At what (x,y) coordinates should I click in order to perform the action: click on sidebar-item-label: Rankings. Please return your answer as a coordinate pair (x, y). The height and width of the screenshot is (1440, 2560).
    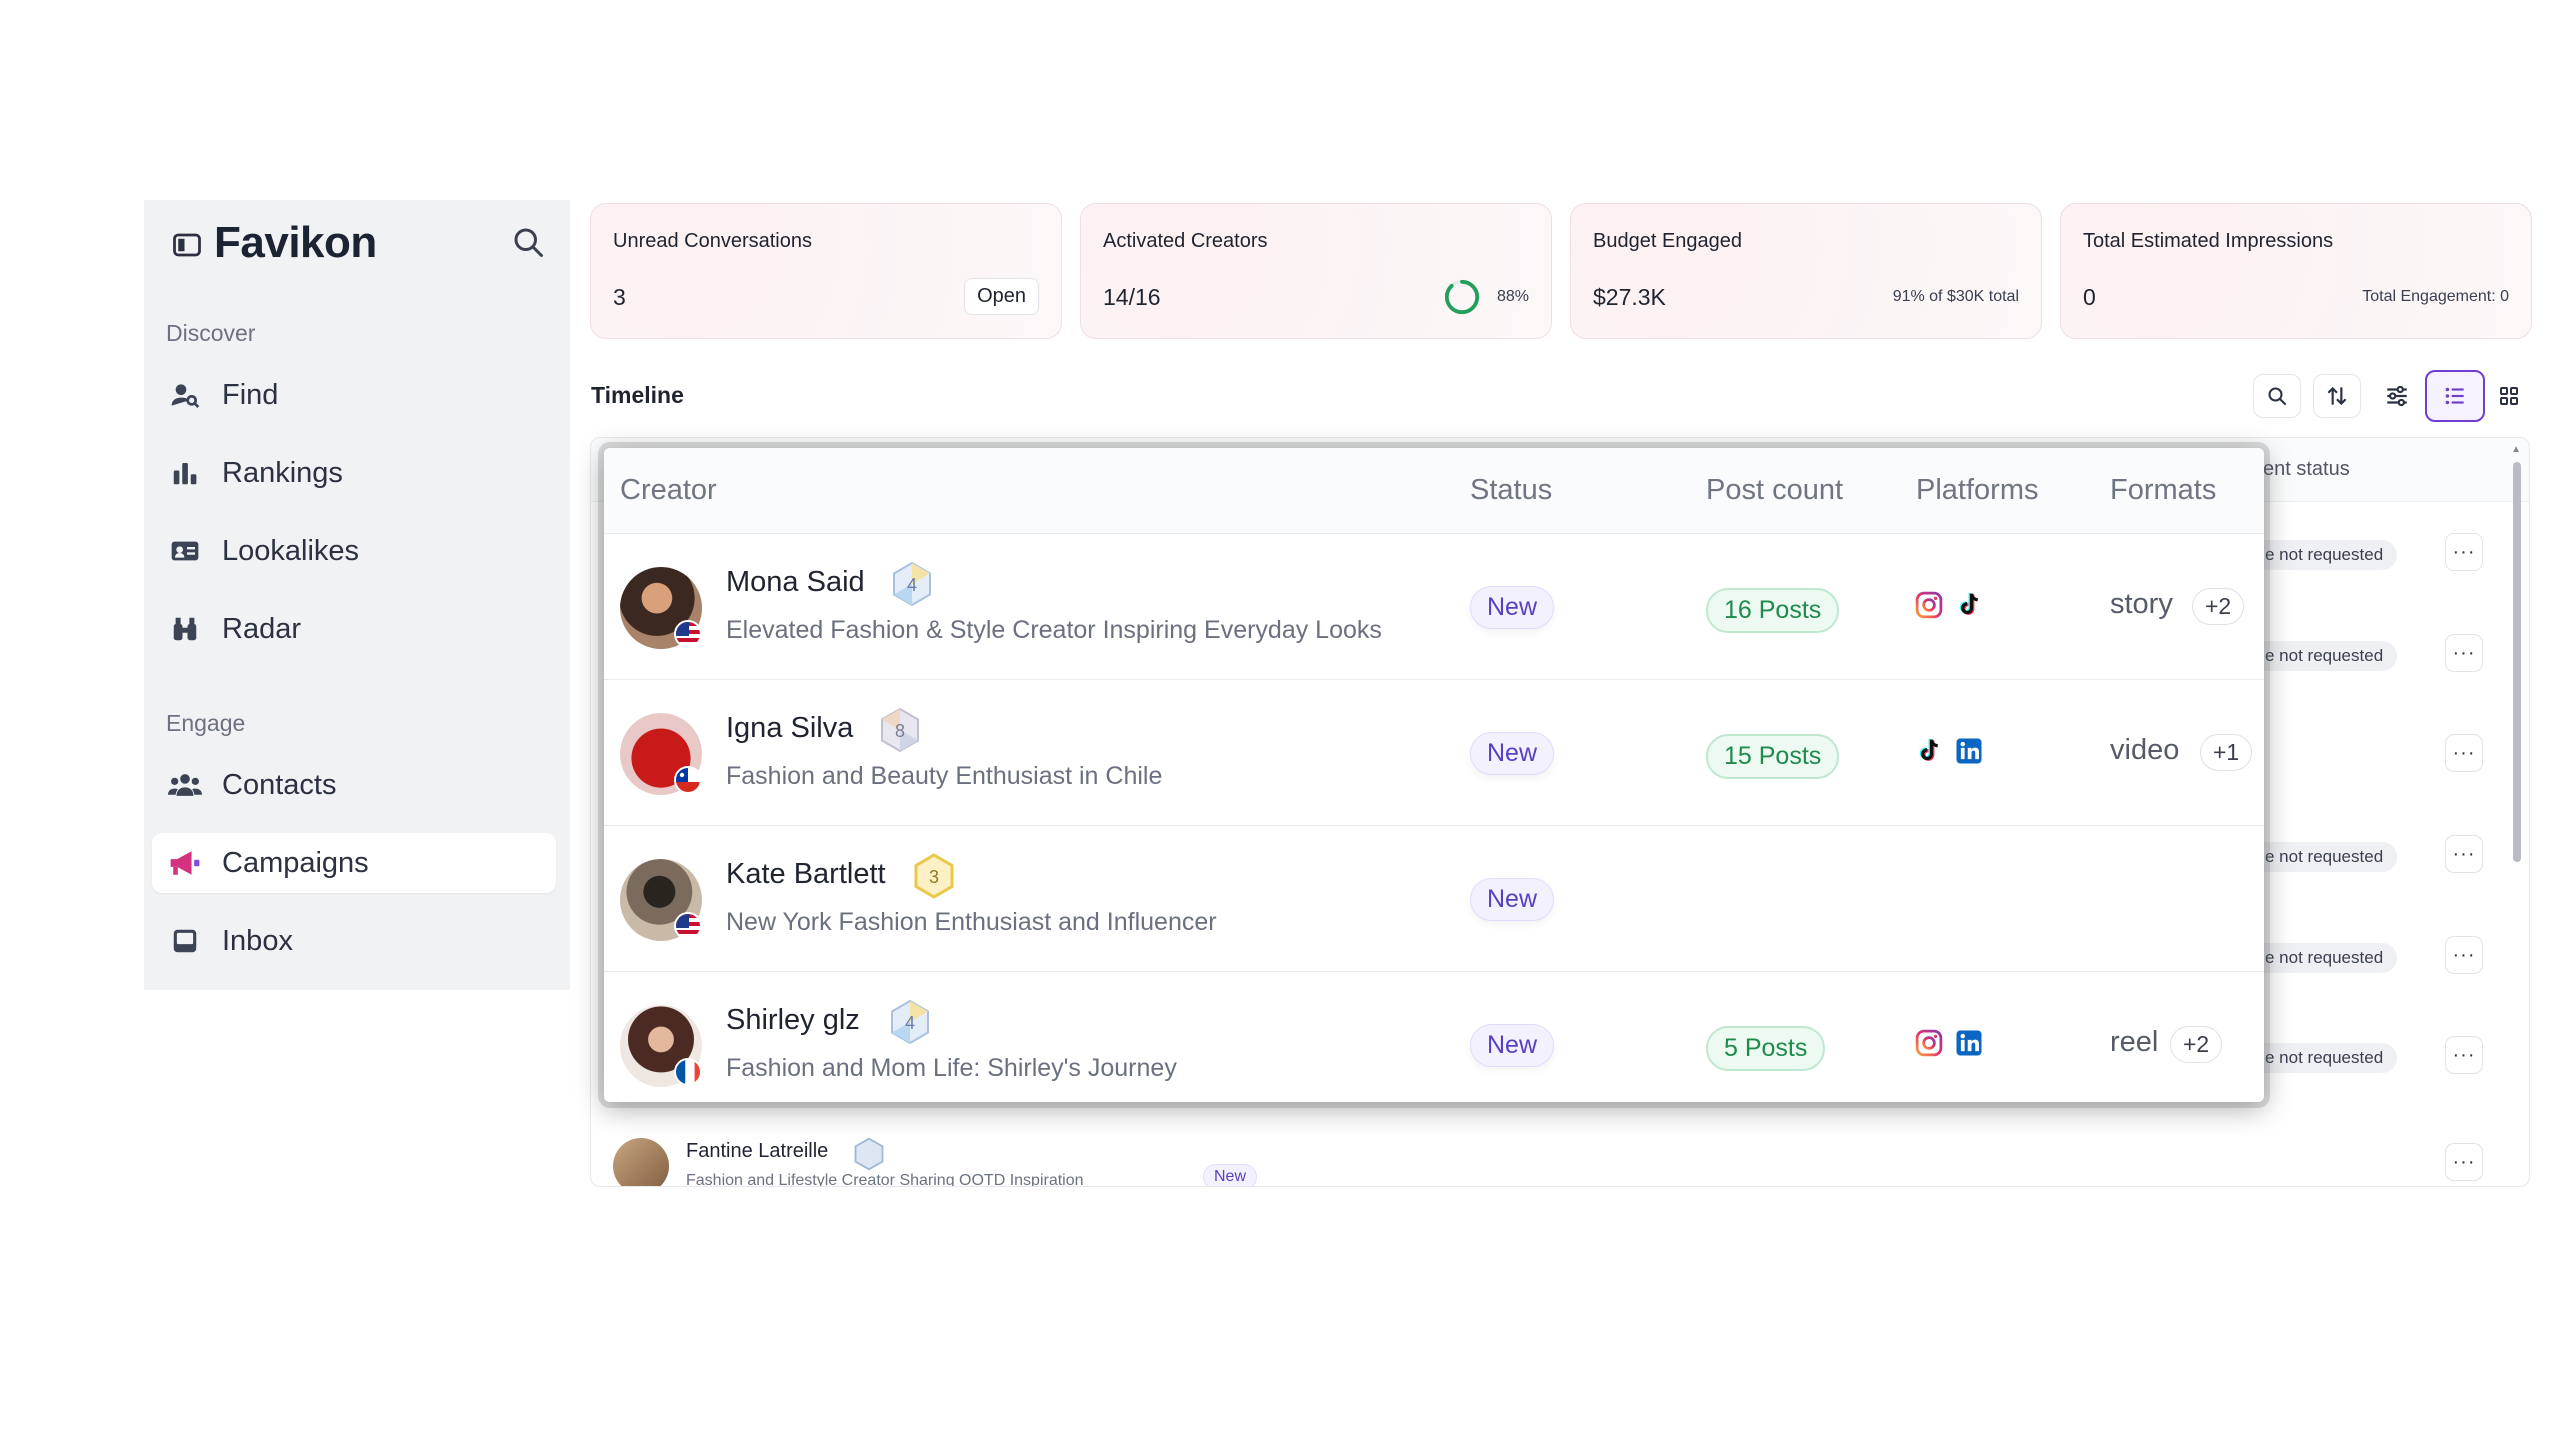
    Looking at the image, I should click on (282, 472).